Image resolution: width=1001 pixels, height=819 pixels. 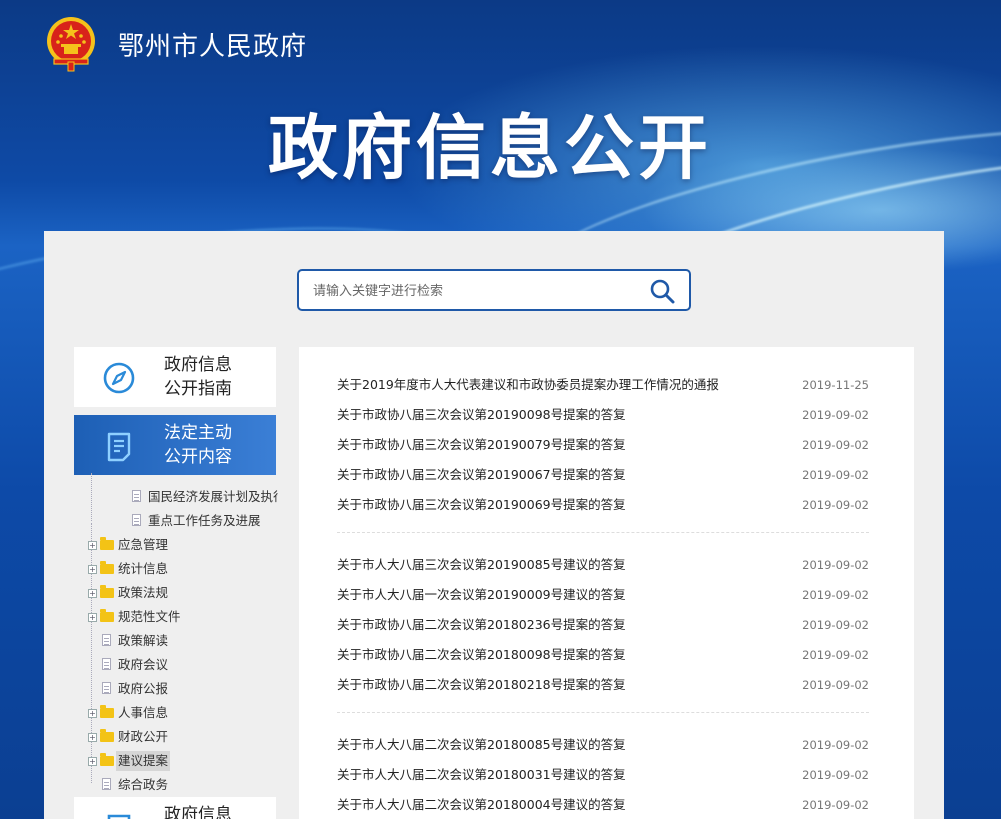 What do you see at coordinates (143, 688) in the screenshot?
I see `tree-item-label: 政府公报` at bounding box center [143, 688].